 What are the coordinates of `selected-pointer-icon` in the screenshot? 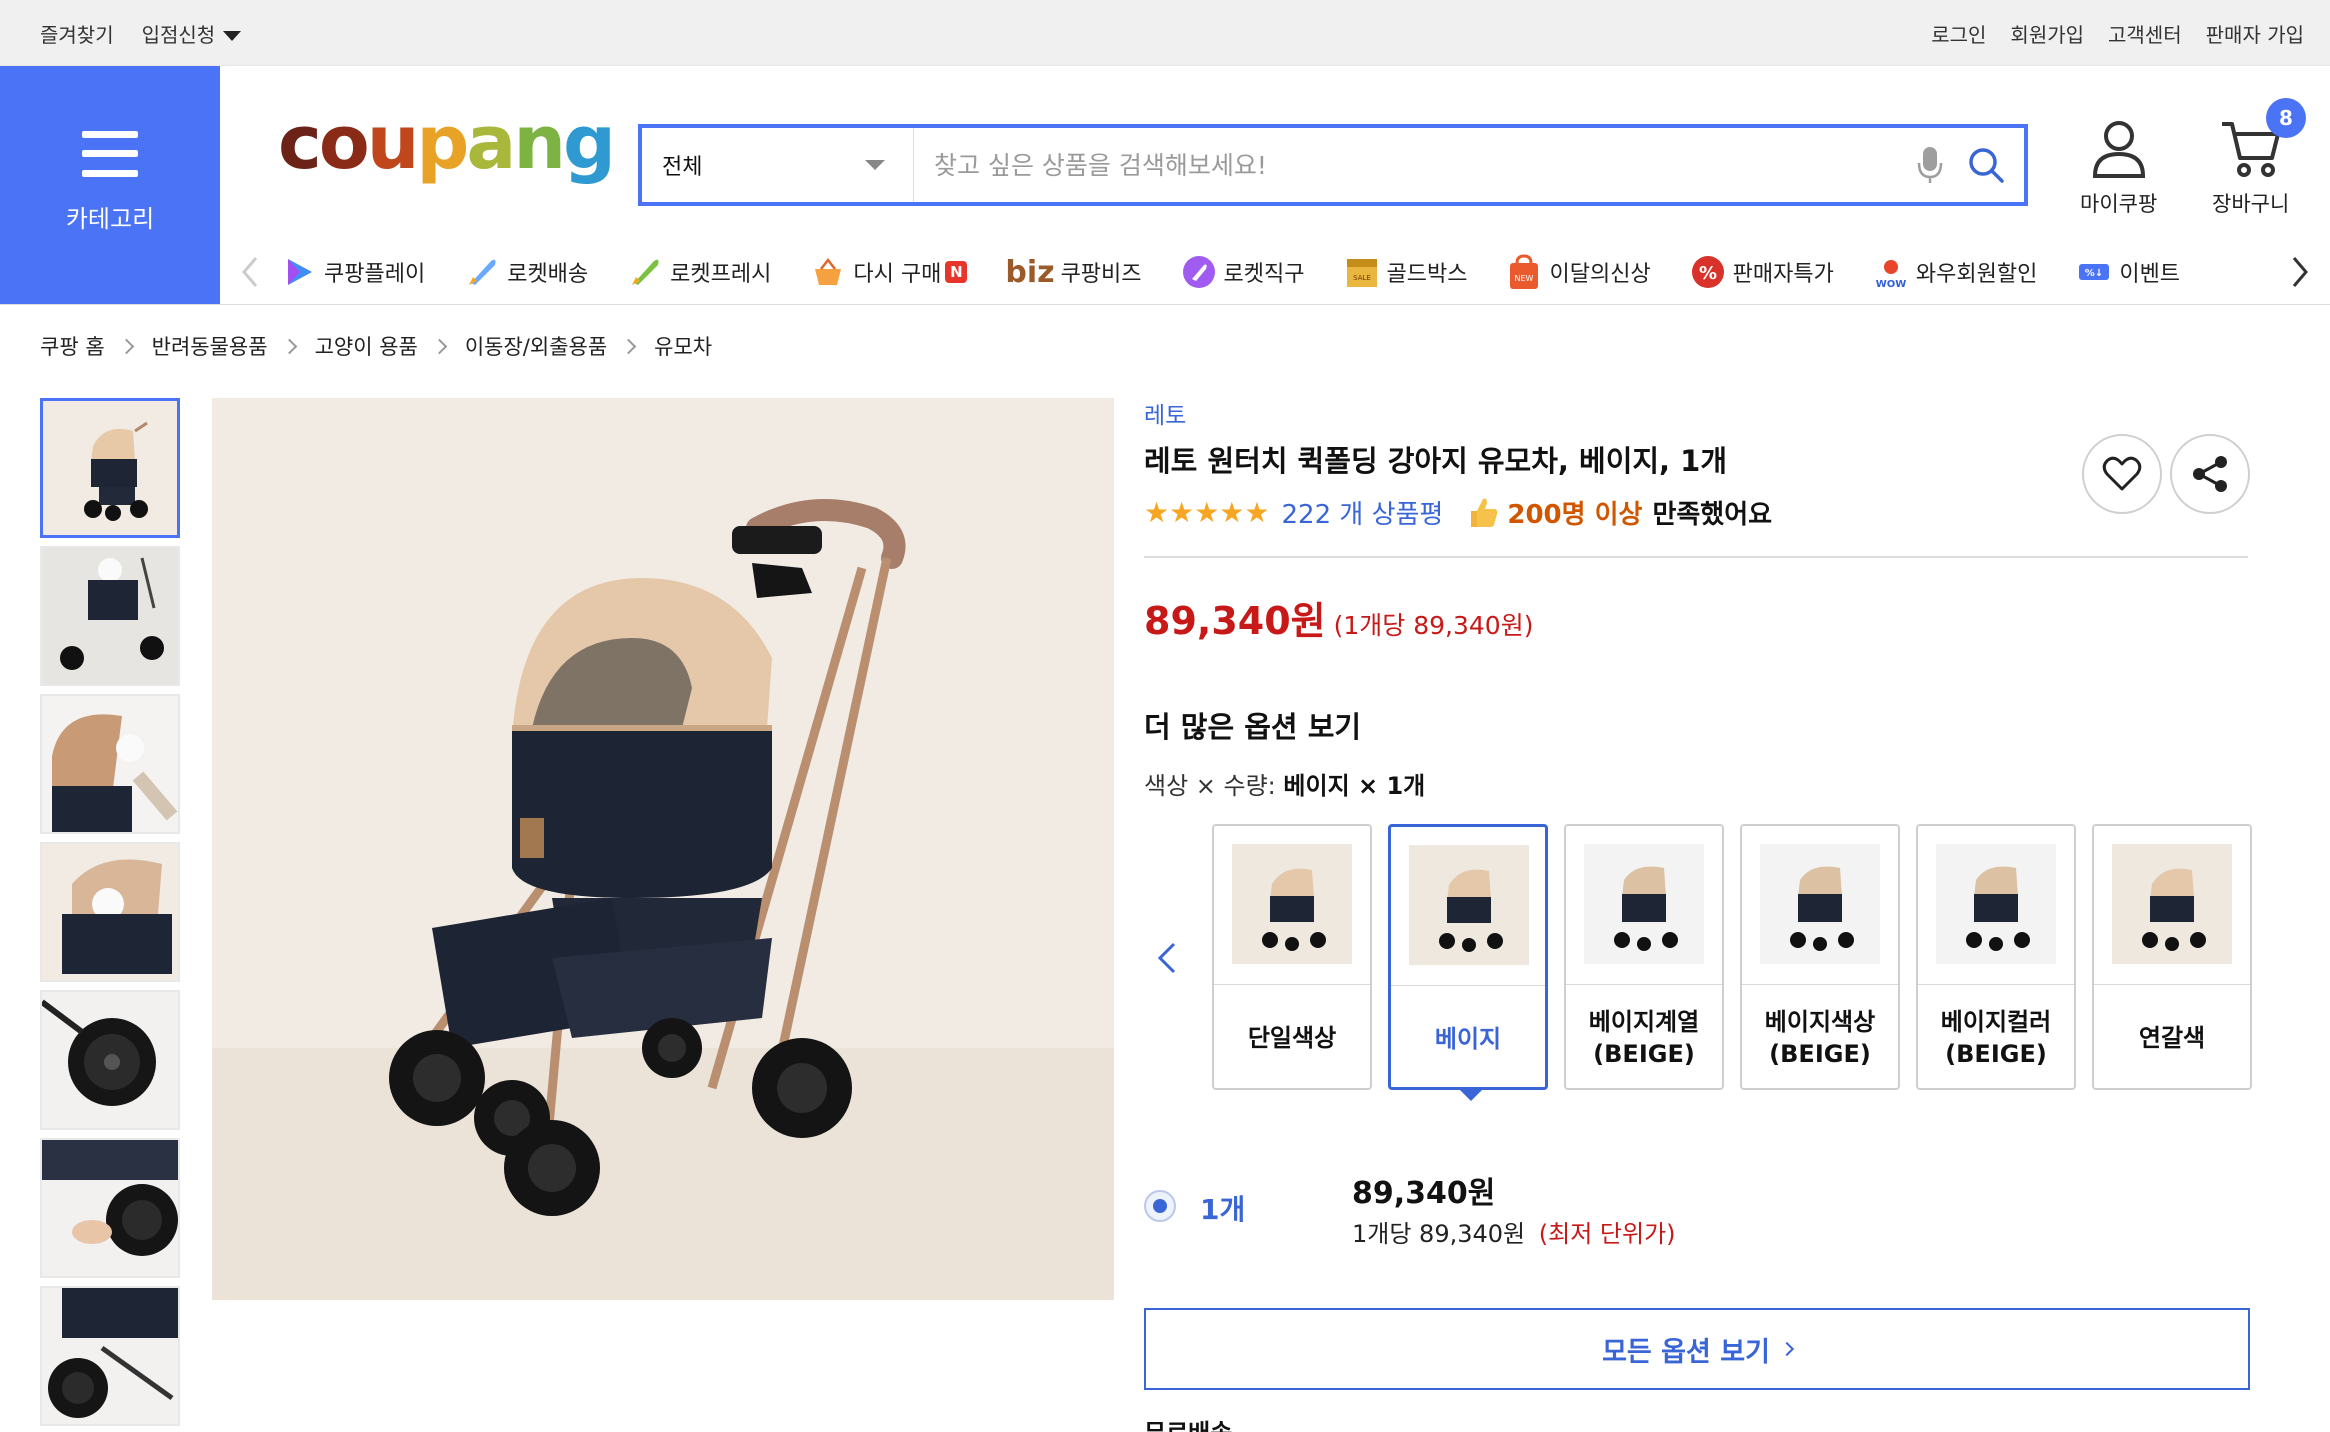 It's located at (1471, 1095).